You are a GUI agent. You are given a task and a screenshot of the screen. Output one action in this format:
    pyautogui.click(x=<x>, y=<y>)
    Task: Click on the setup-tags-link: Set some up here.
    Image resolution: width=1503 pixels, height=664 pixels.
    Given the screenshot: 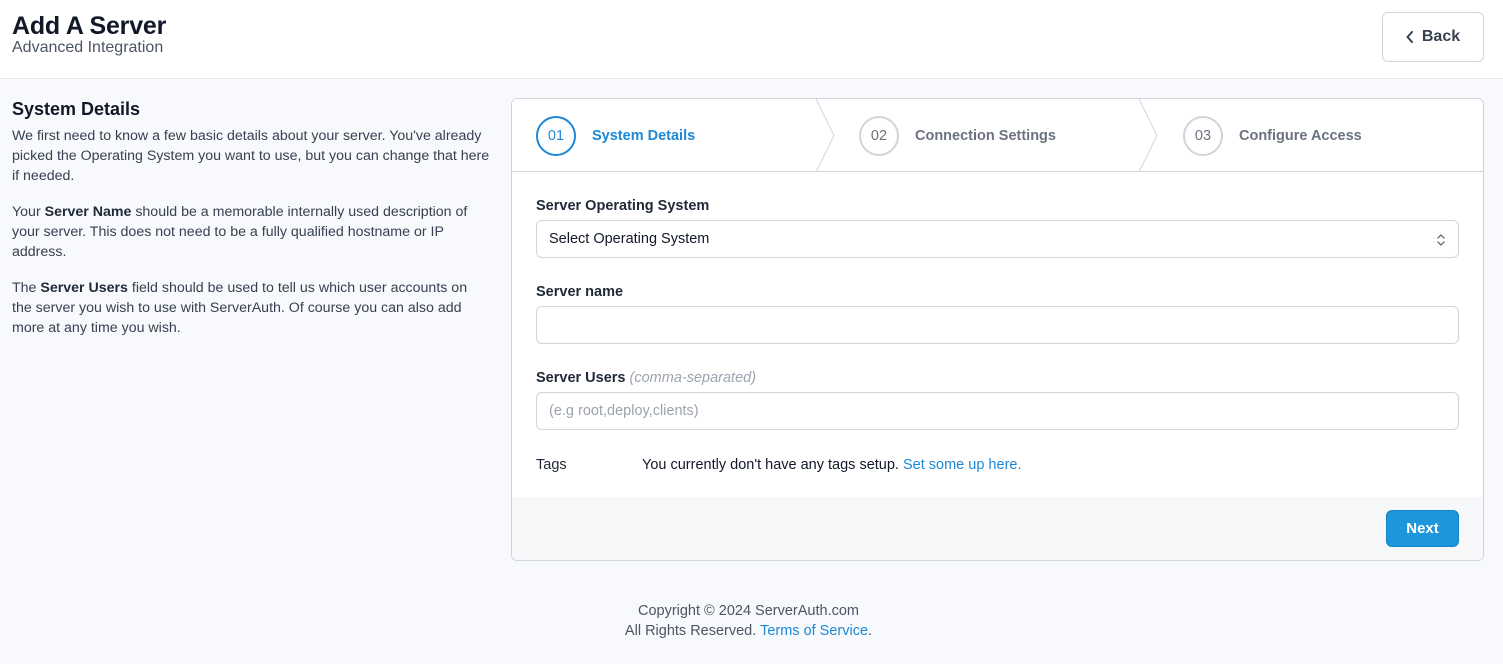 What is the action you would take?
    pyautogui.click(x=962, y=465)
    